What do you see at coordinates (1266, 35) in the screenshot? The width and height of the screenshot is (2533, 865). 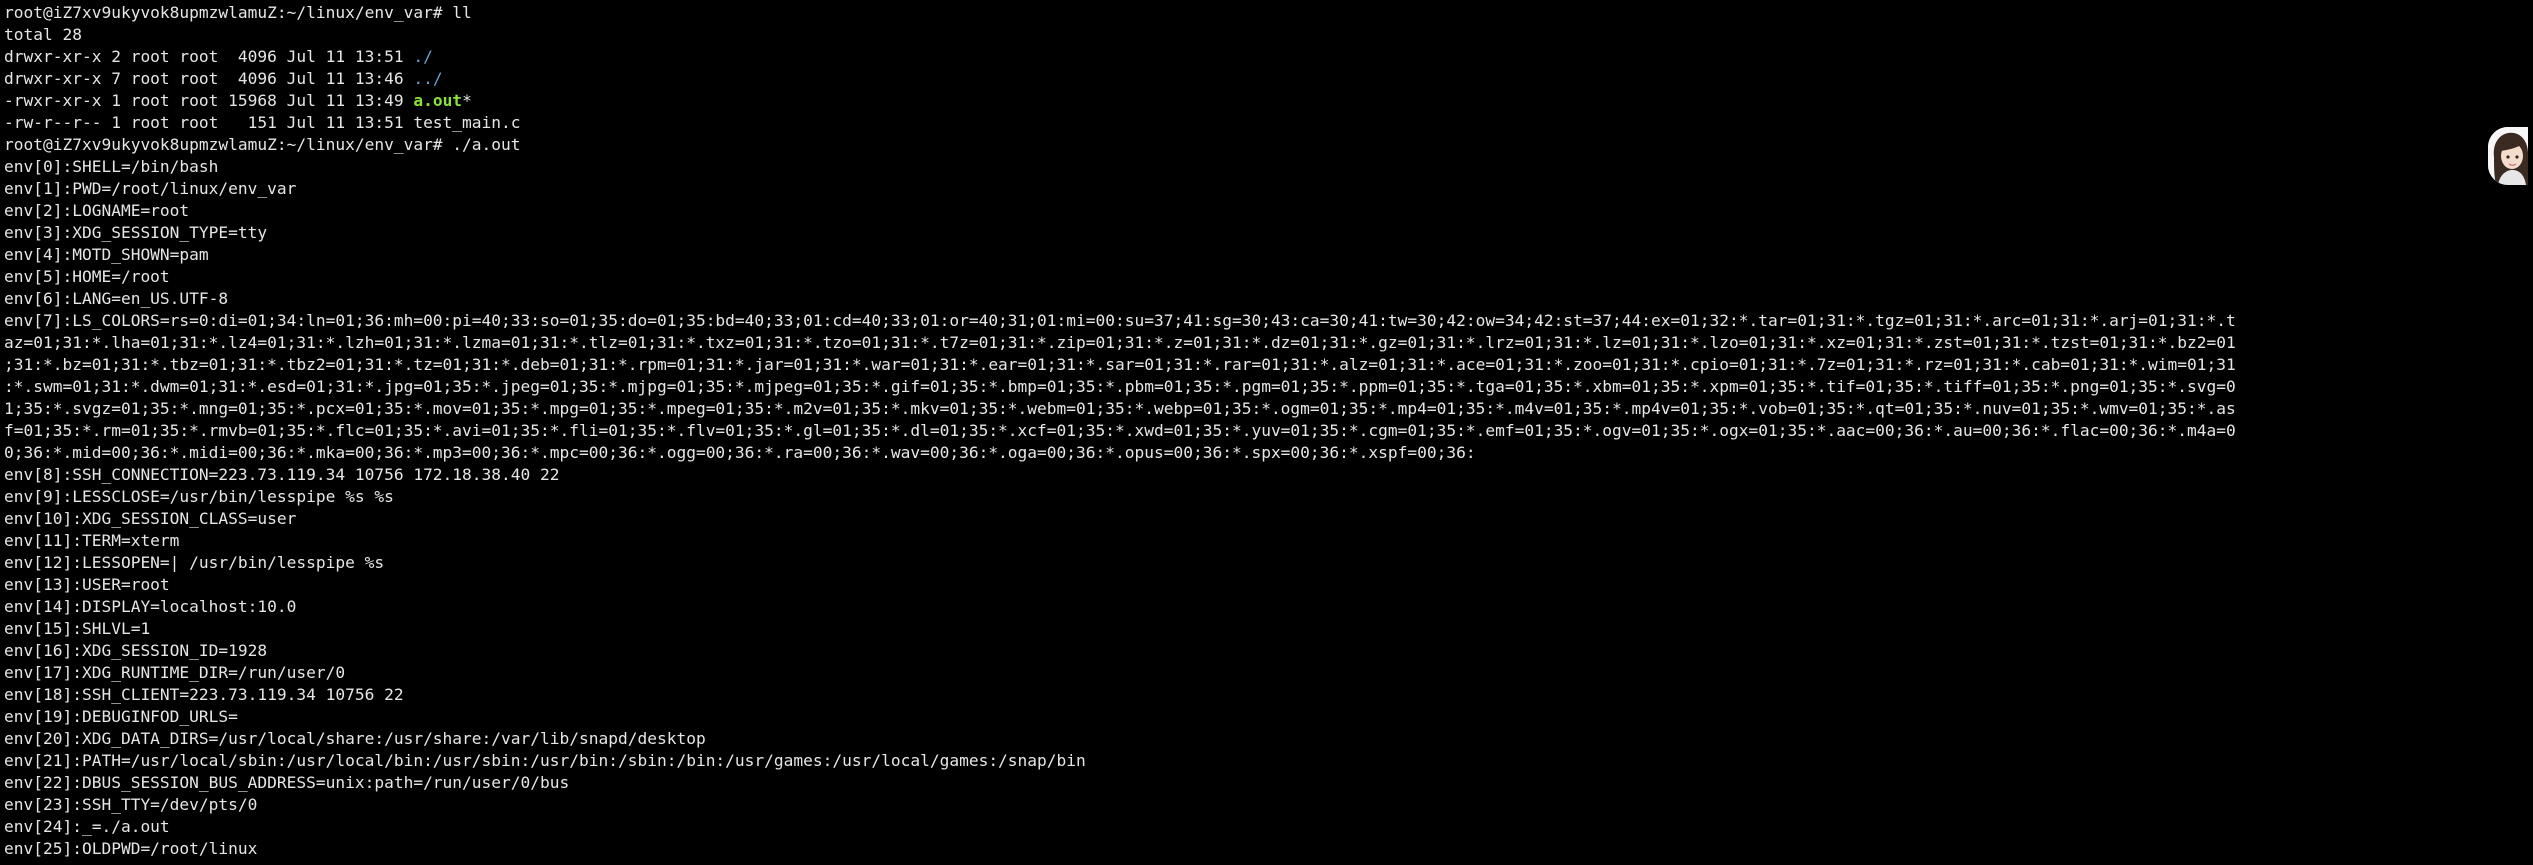 I see `terminal-line: total 28` at bounding box center [1266, 35].